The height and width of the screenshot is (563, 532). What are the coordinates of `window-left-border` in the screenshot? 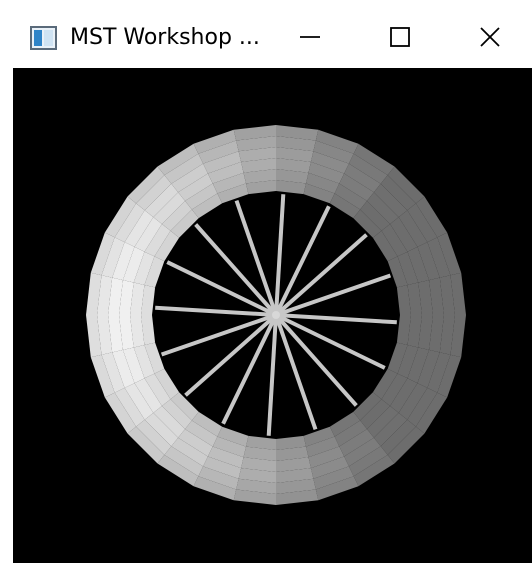 It's located at (6, 315).